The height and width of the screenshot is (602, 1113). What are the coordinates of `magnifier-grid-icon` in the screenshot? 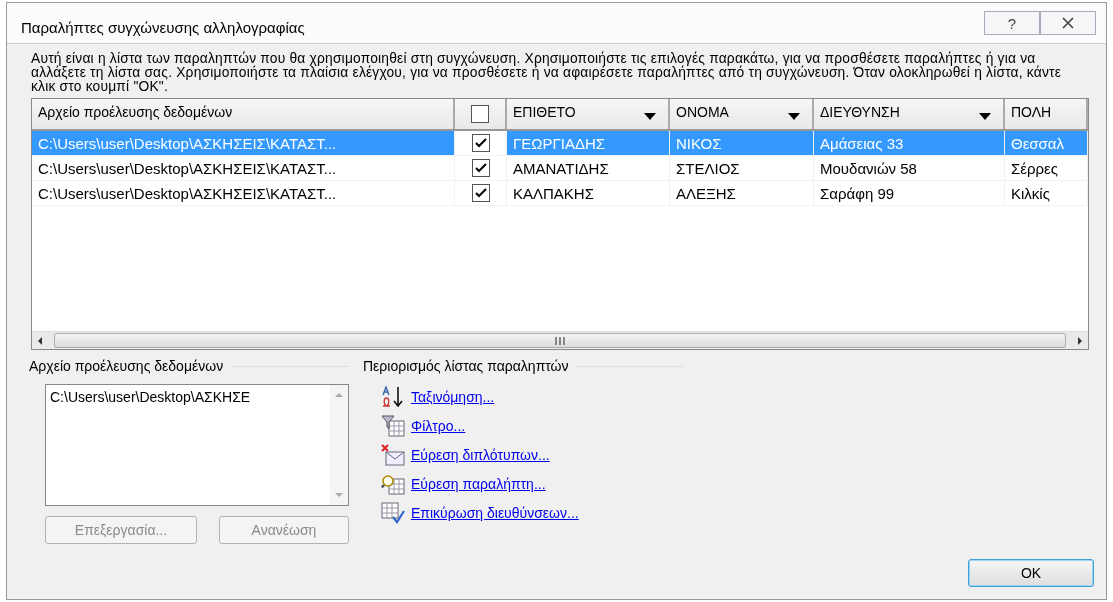 It's located at (393, 484).